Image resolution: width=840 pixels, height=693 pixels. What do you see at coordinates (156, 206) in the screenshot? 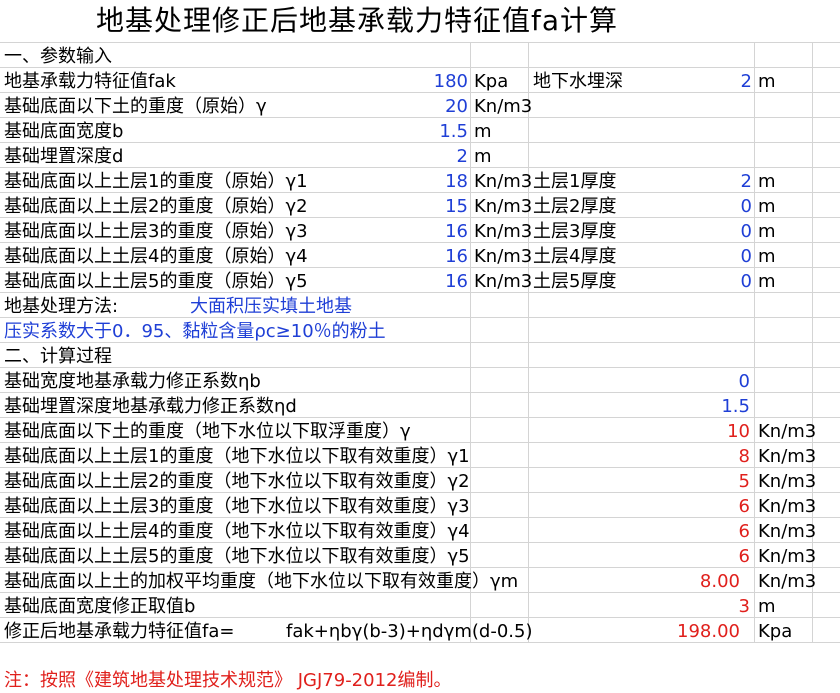
I see `input-label: 基础底面以上土层2的重度（原始）γ2` at bounding box center [156, 206].